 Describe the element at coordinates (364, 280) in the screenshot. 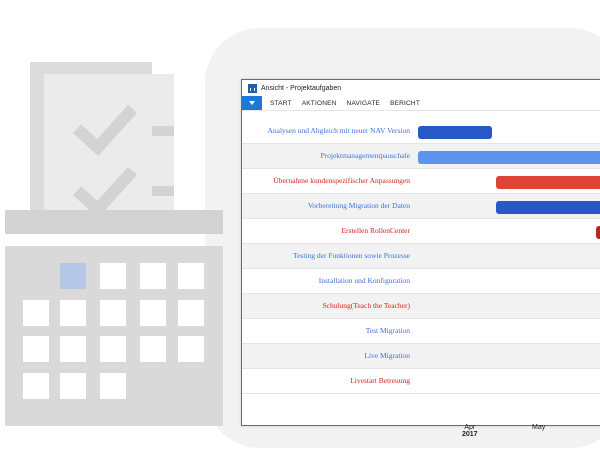

I see `task-label: Installation und Konfiguration` at that location.